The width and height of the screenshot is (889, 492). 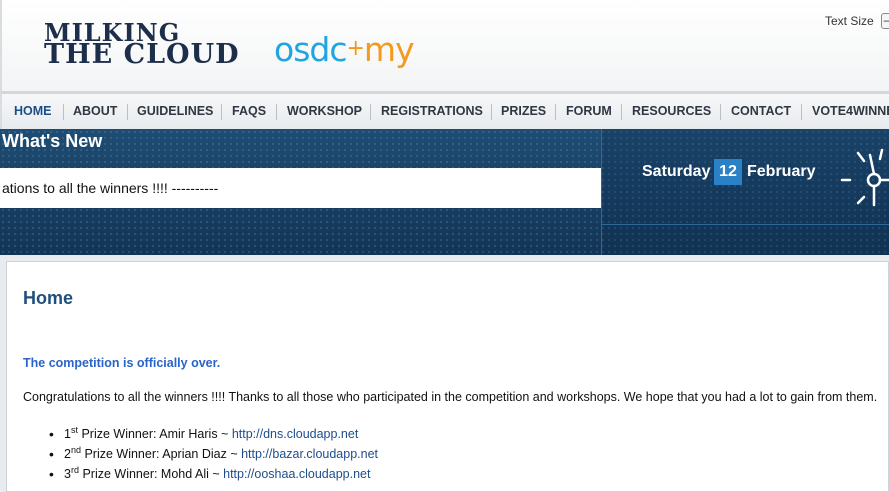 What do you see at coordinates (122, 363) in the screenshot?
I see `competition-over-notice: The competition is officially over.` at bounding box center [122, 363].